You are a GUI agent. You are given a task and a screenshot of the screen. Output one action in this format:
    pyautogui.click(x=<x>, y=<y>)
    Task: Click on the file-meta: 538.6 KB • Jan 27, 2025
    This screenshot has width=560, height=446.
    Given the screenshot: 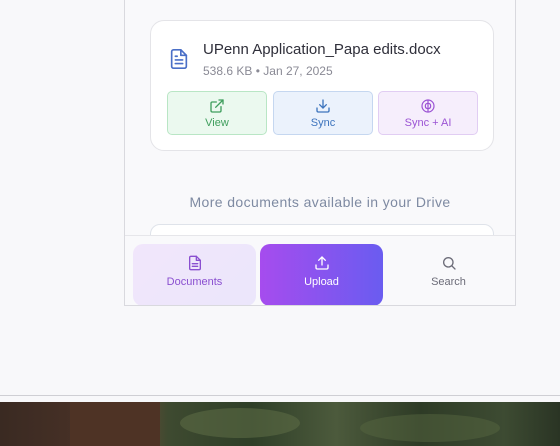 What is the action you would take?
    pyautogui.click(x=268, y=71)
    